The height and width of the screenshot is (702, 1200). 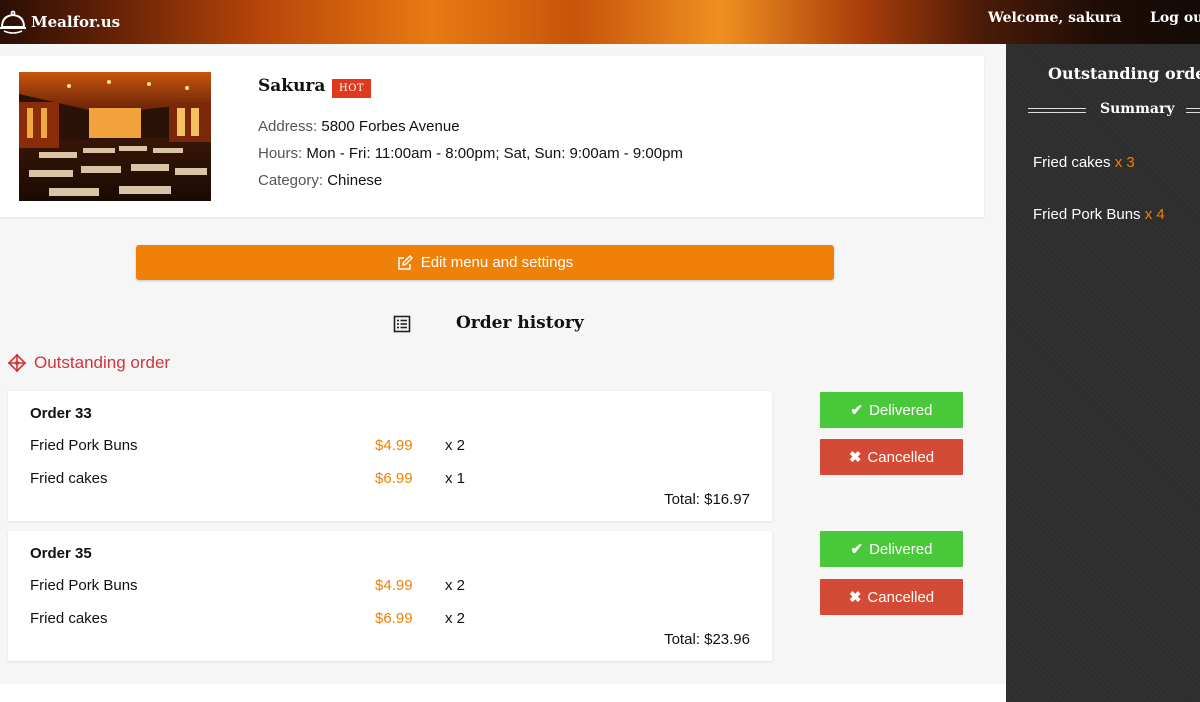 I want to click on sidebar-summary-heading: Summary, so click(x=1137, y=109).